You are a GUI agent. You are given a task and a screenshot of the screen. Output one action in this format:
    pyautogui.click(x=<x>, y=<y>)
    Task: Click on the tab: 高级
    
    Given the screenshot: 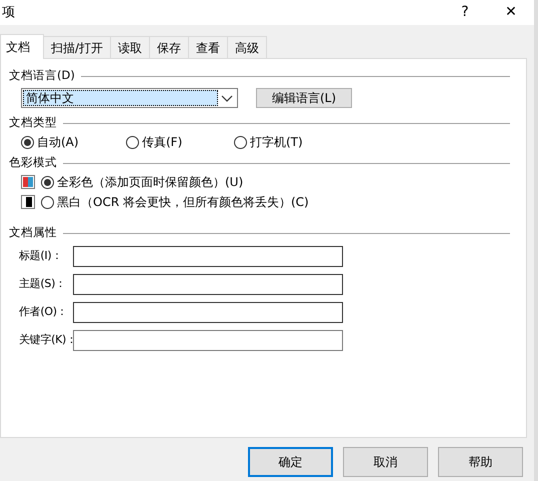 What is the action you would take?
    pyautogui.click(x=247, y=47)
    